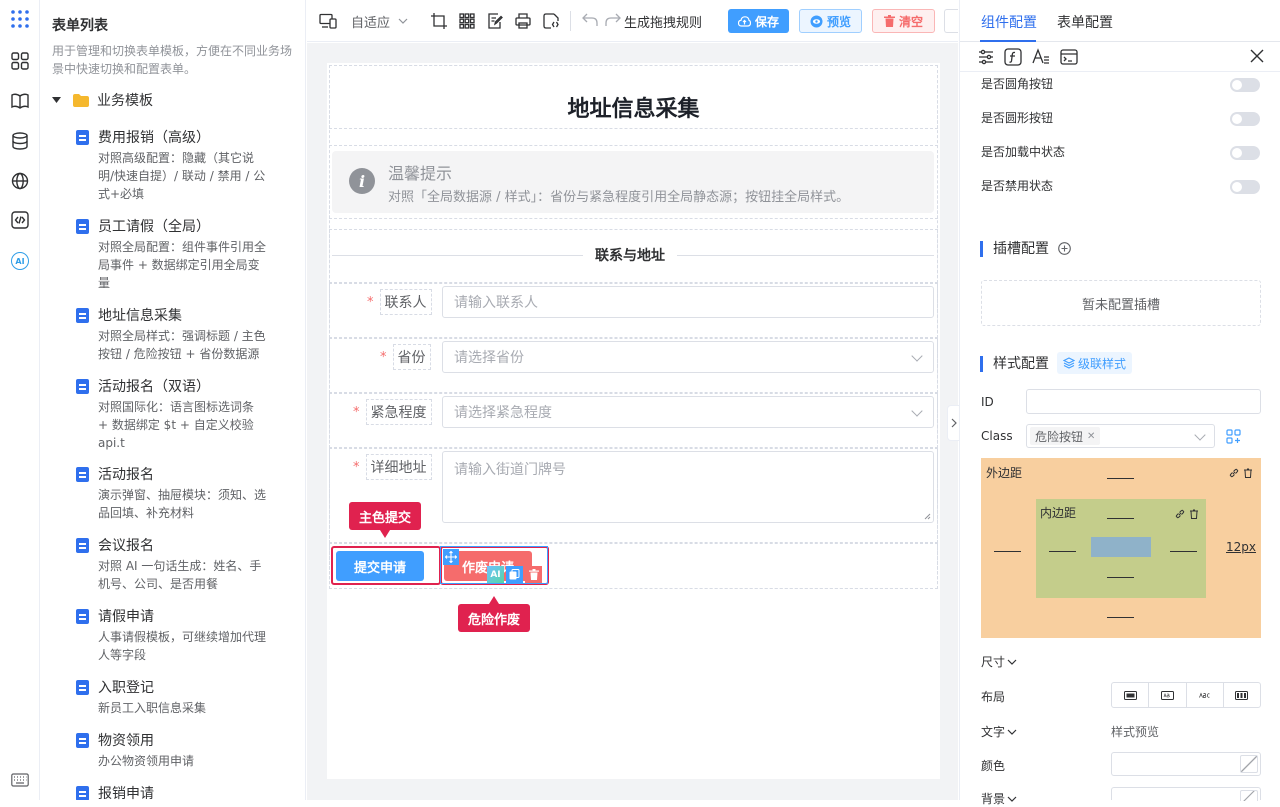  I want to click on field-label-address: * 详细地址, so click(392, 467).